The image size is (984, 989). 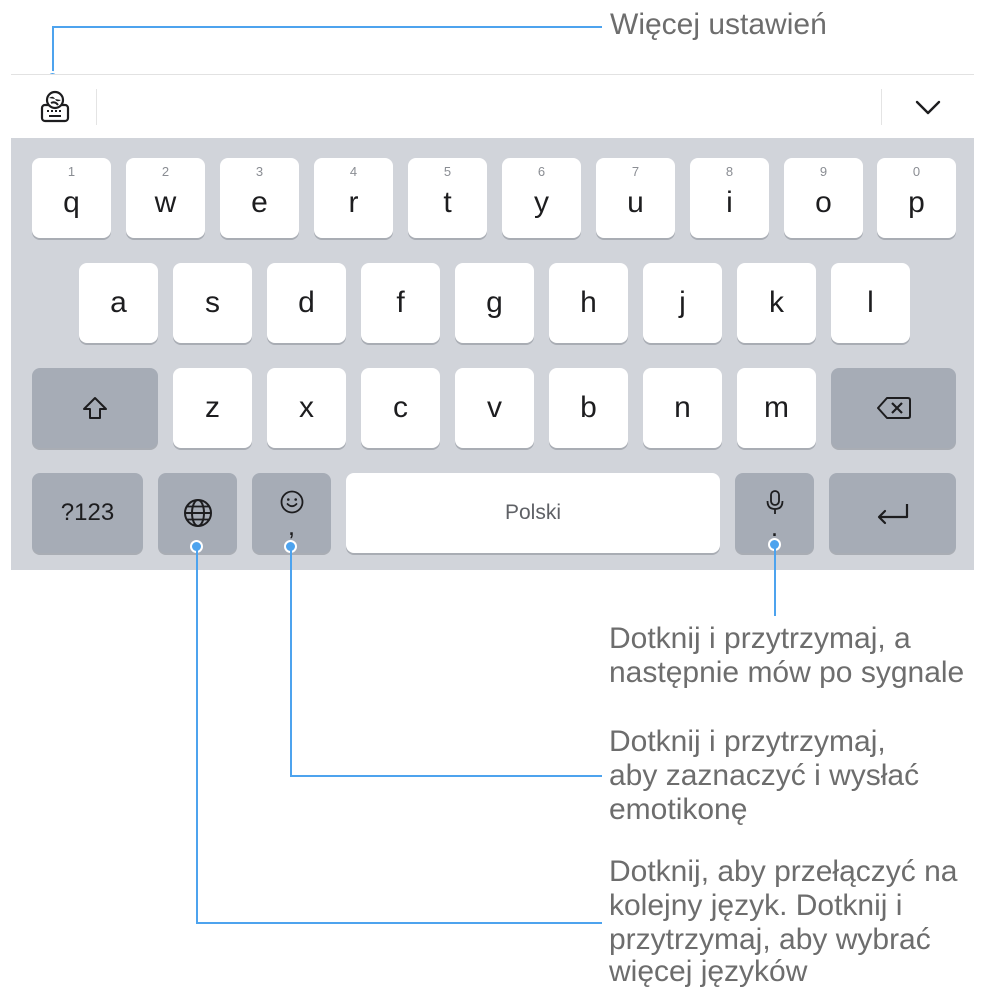 What do you see at coordinates (928, 107) in the screenshot?
I see `chevron-down-icon` at bounding box center [928, 107].